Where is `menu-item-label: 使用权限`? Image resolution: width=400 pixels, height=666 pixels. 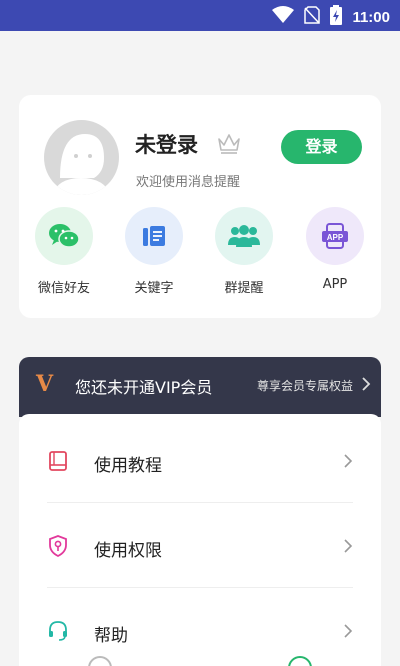 menu-item-label: 使用权限 is located at coordinates (128, 551).